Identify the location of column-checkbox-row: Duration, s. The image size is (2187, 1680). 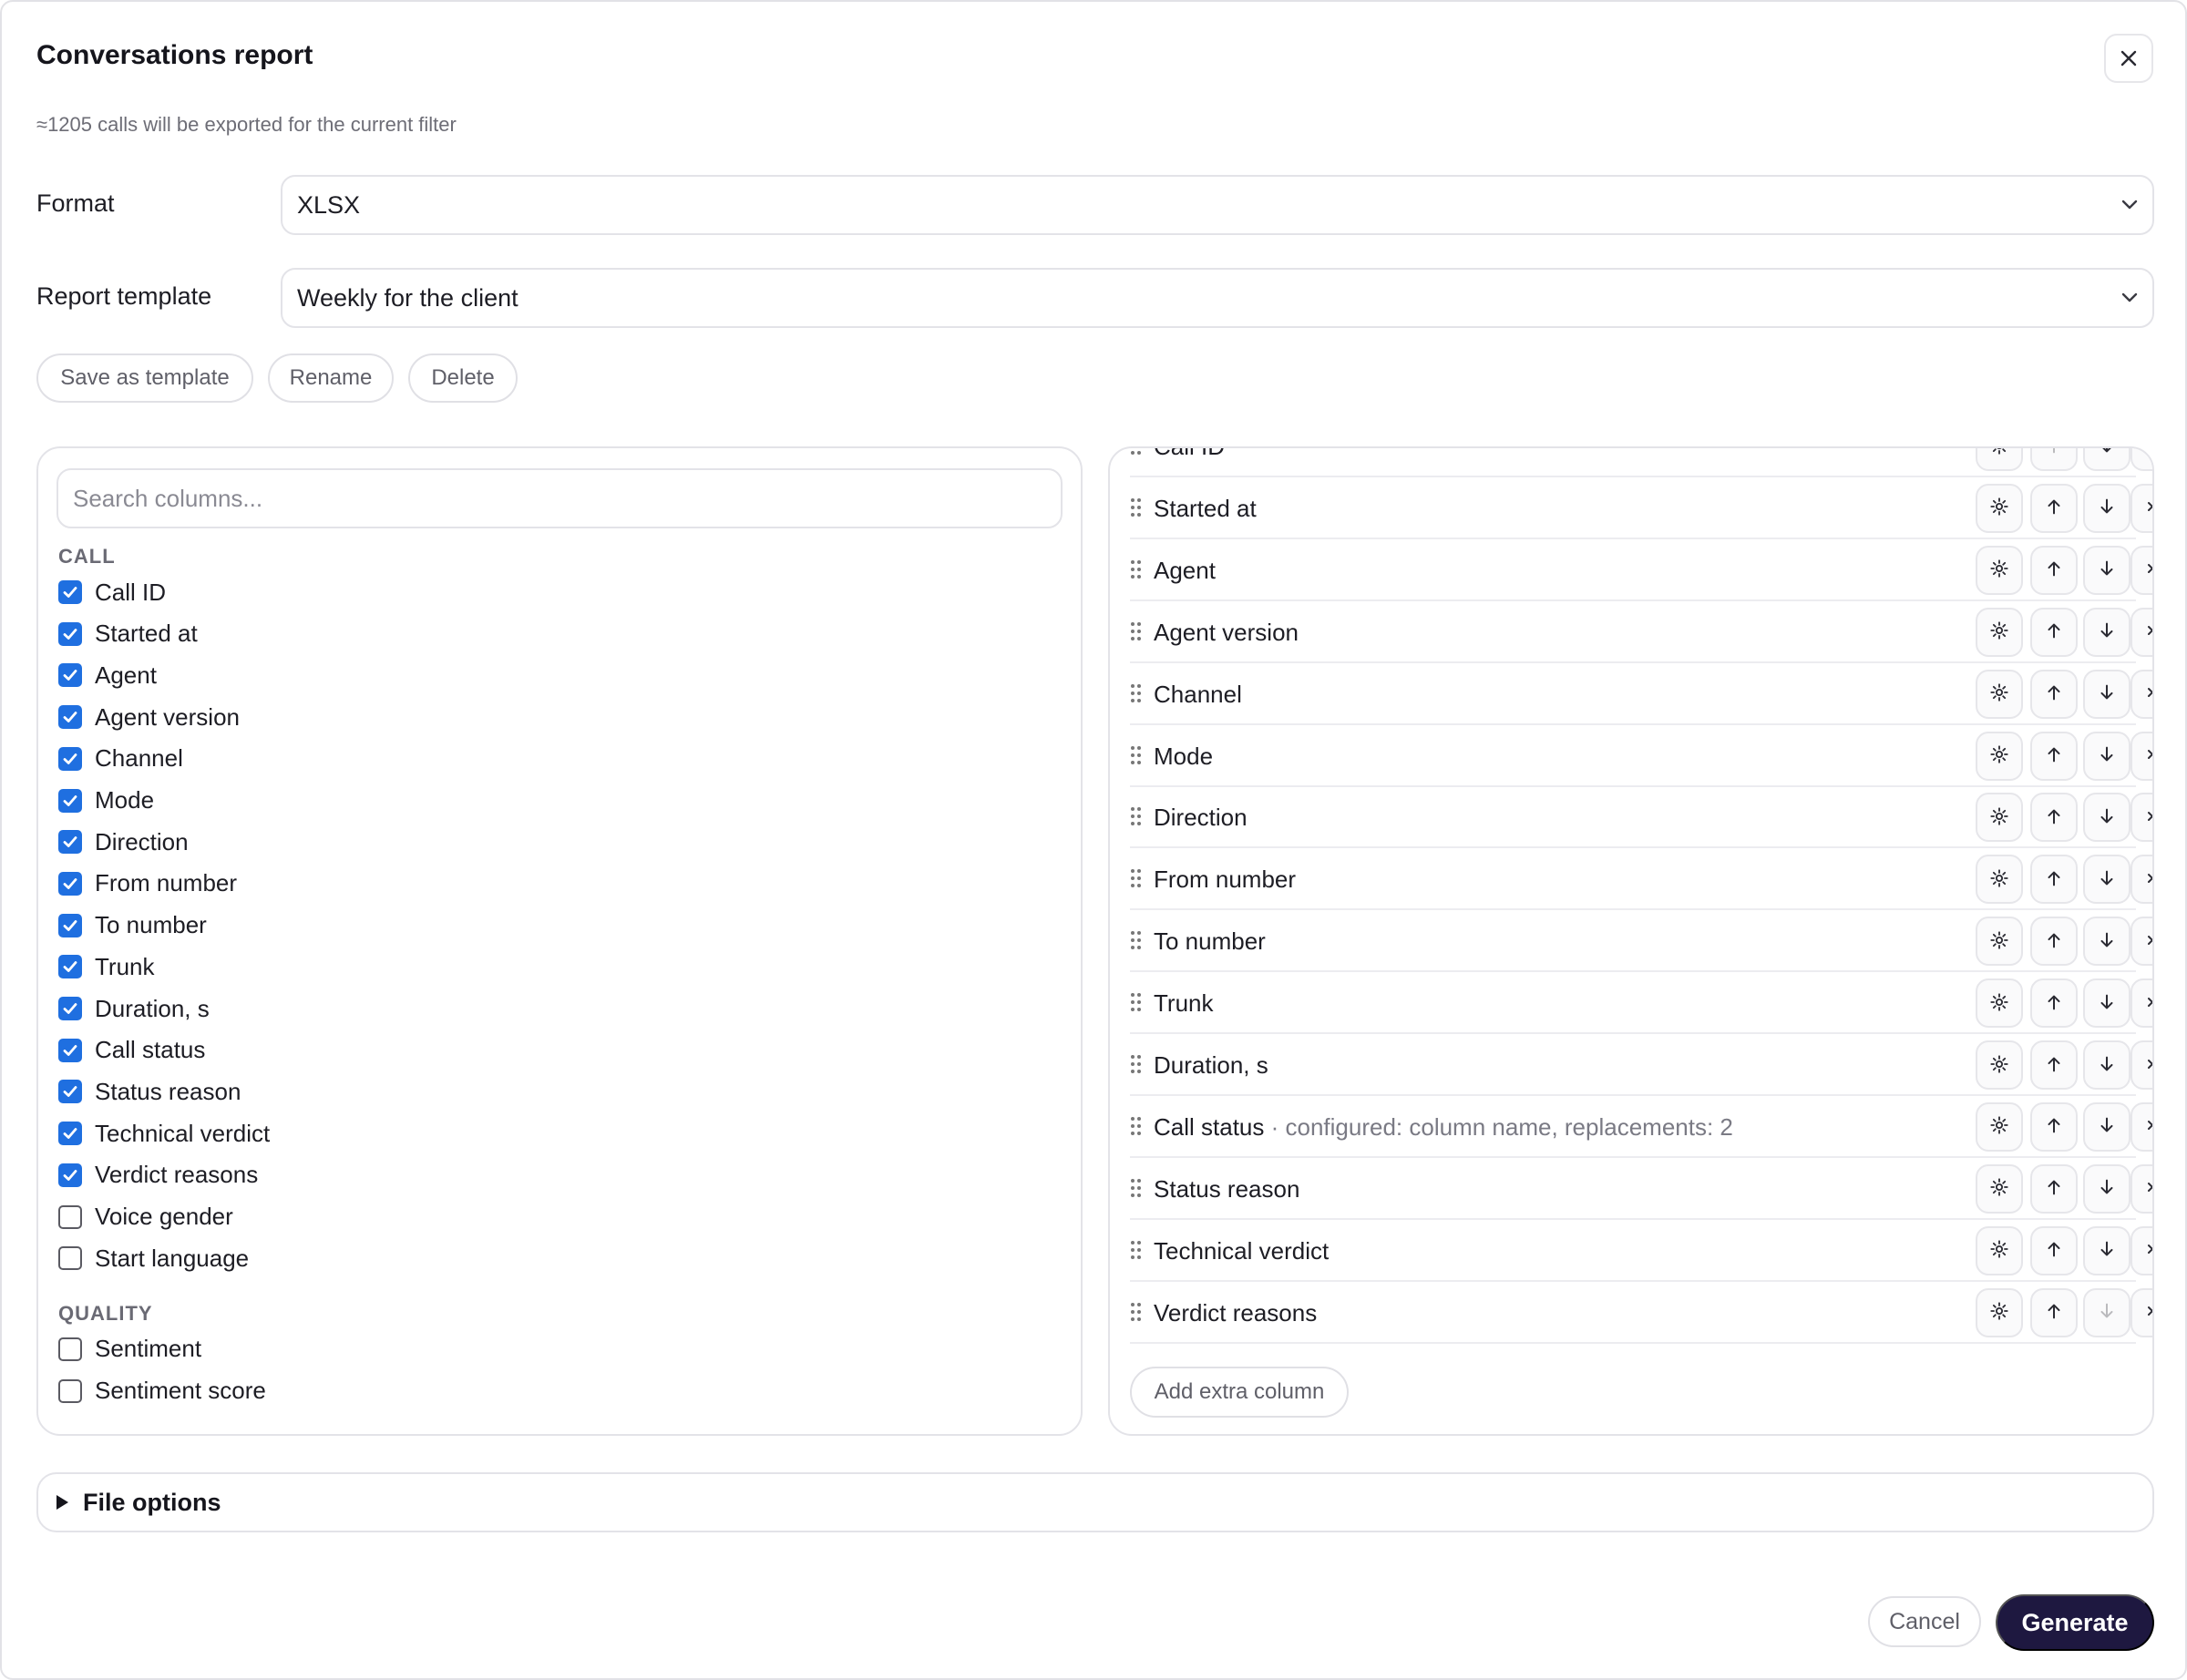
(134, 1009).